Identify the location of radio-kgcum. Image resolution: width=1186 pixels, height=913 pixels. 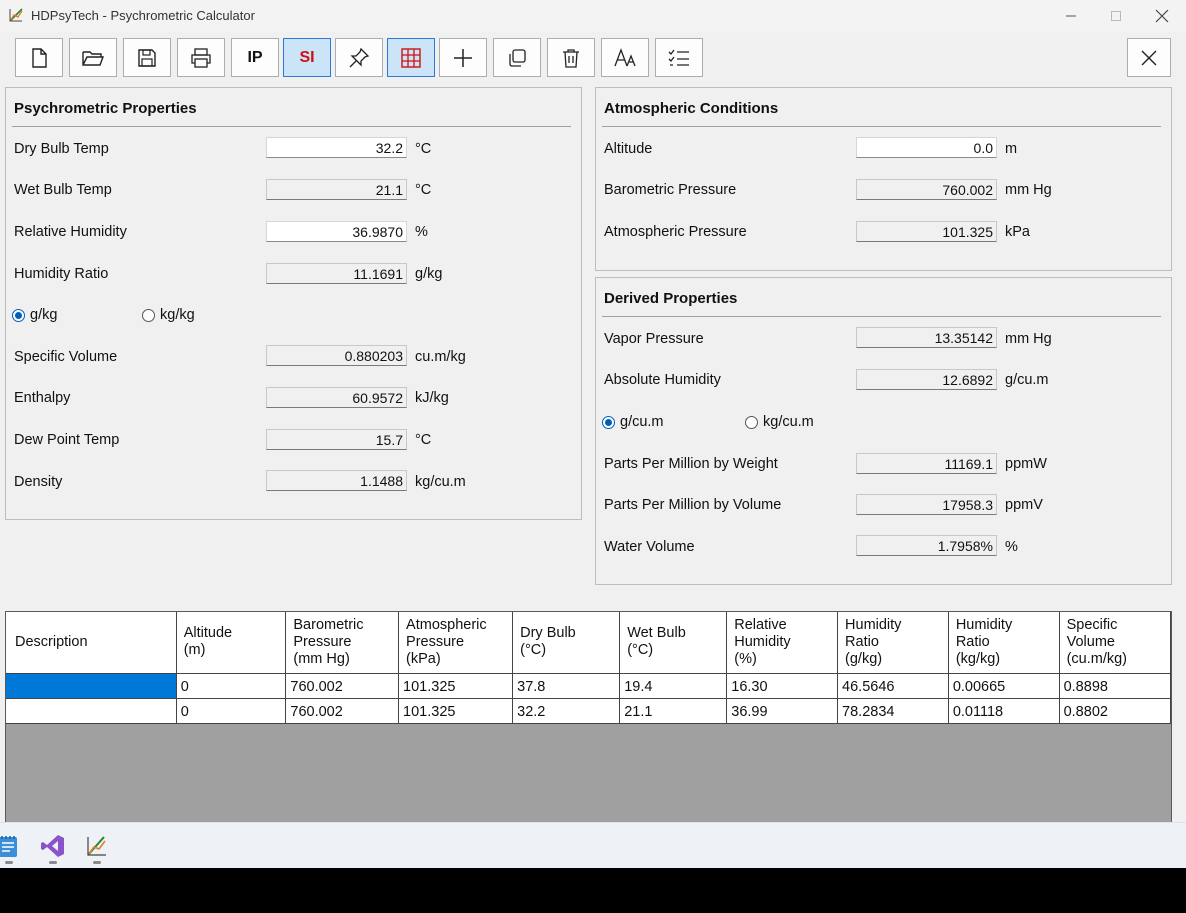
(751, 422).